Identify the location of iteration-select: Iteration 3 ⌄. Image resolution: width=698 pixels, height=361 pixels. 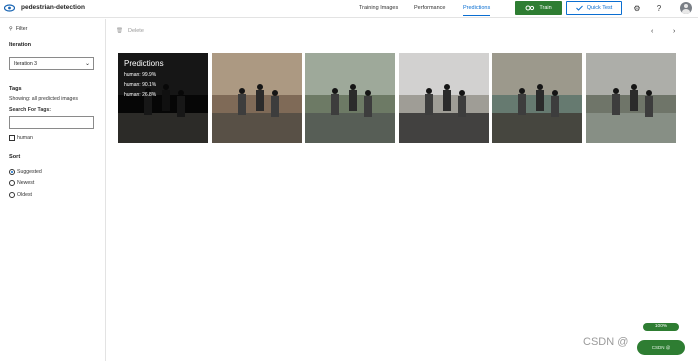
(51, 63).